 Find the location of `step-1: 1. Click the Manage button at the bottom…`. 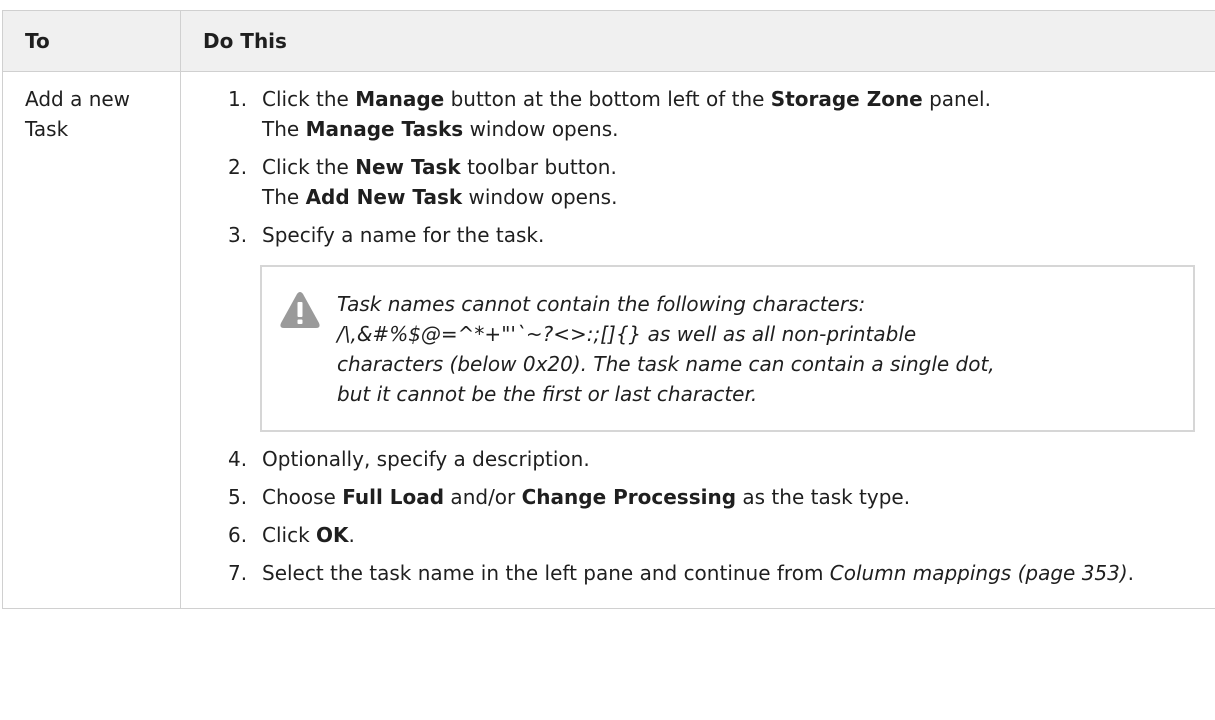

step-1: 1. Click the Manage button at the bottom… is located at coordinates (698, 114).